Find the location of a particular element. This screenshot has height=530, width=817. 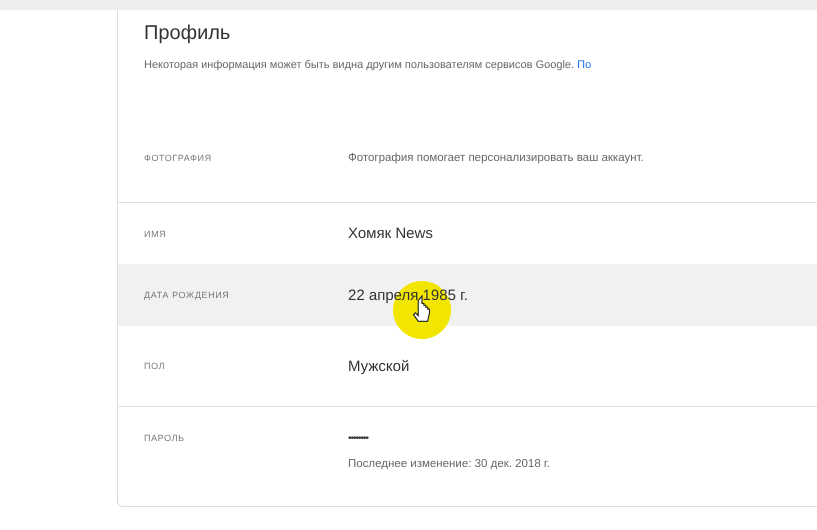

field-value: Хомяк News is located at coordinates (390, 233).